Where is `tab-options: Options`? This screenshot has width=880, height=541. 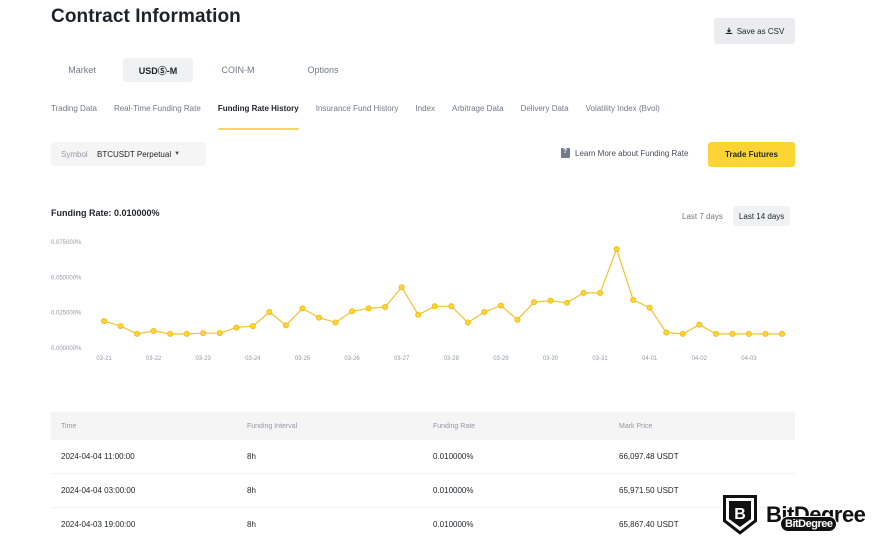
tab-options: Options is located at coordinates (323, 70).